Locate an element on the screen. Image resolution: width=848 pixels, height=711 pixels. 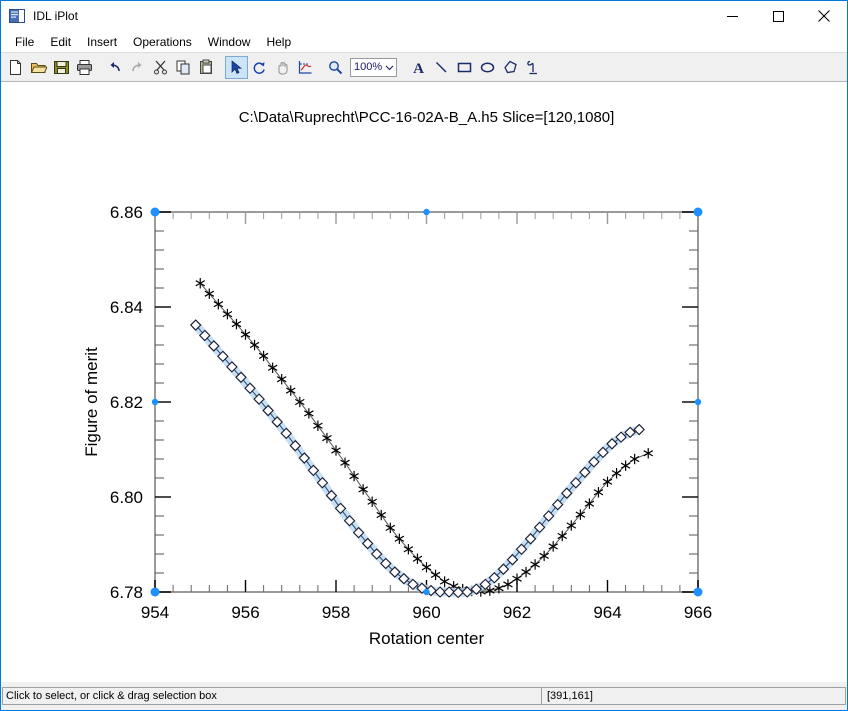
floppy-disk-icon is located at coordinates (61, 67).